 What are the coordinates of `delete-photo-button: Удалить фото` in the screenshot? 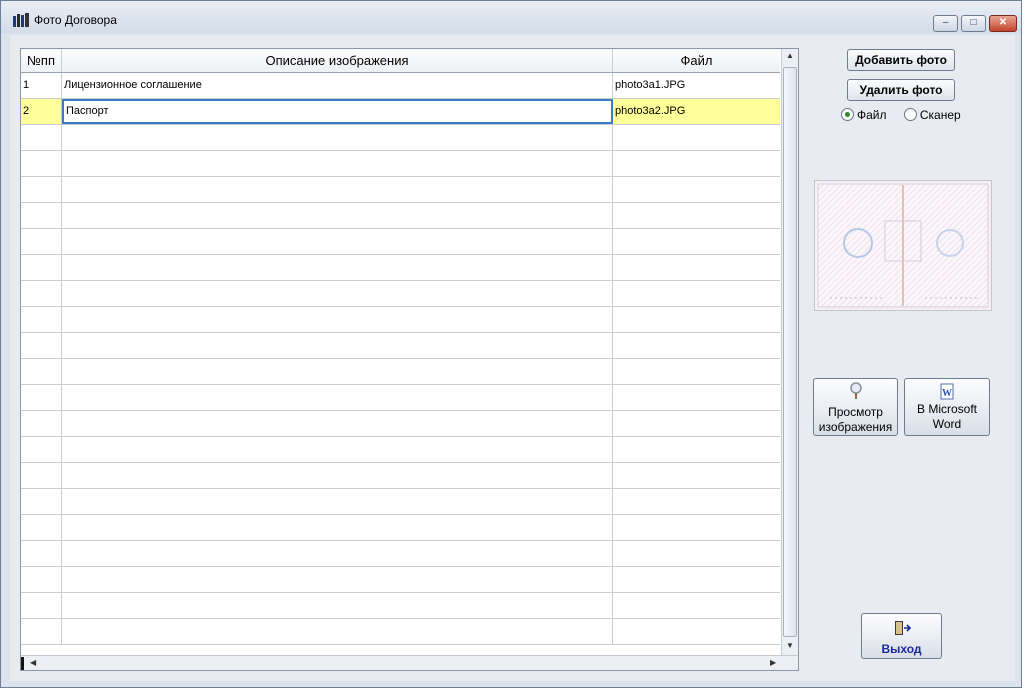 It's located at (901, 90).